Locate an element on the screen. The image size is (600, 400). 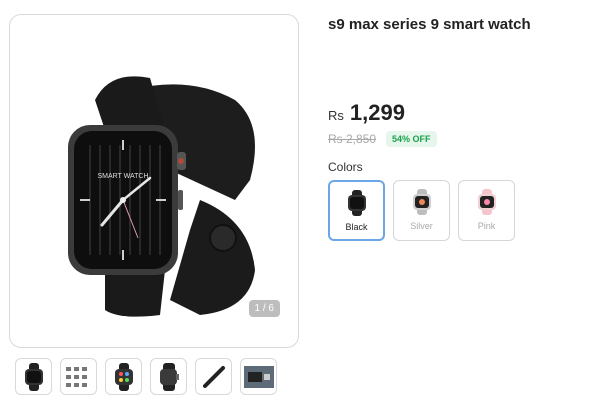
silver-watch-icon is located at coordinates (421, 202).